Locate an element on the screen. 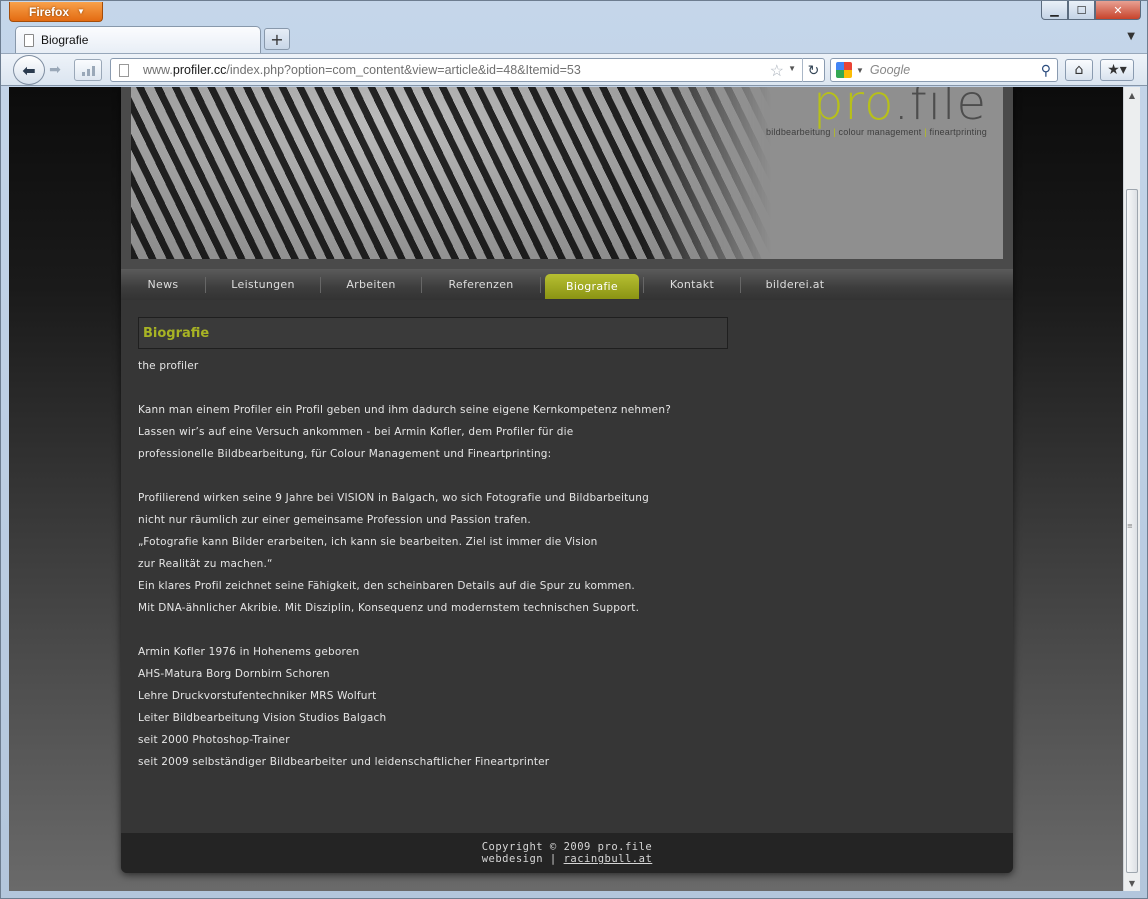  menu-item-leistungen: Leistungen is located at coordinates (263, 285).